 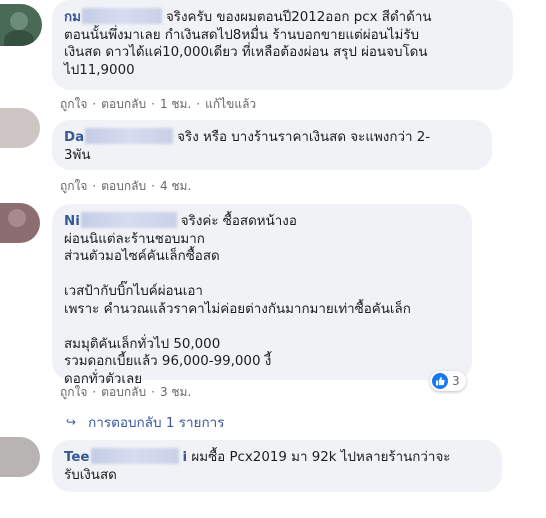 I want to click on timestamp: 3 ชม., so click(x=175, y=392).